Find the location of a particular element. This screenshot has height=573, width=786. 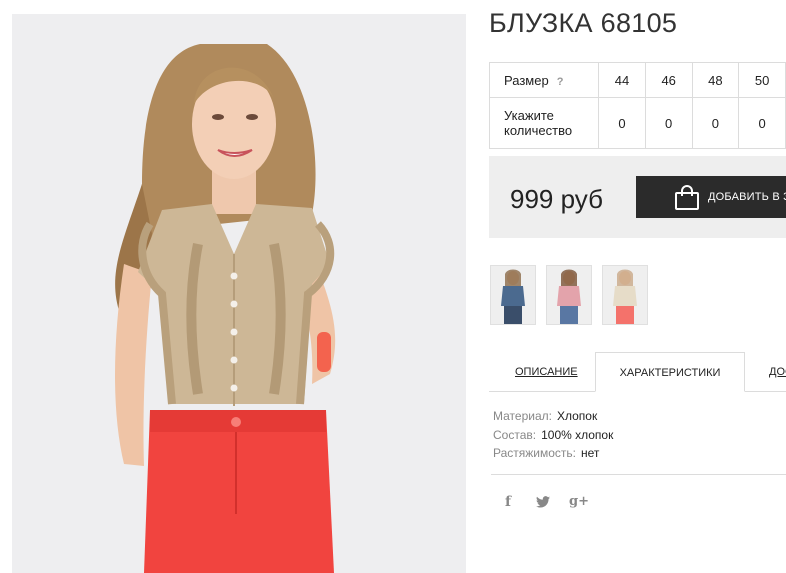

quantity-input-50: 0 is located at coordinates (762, 123).